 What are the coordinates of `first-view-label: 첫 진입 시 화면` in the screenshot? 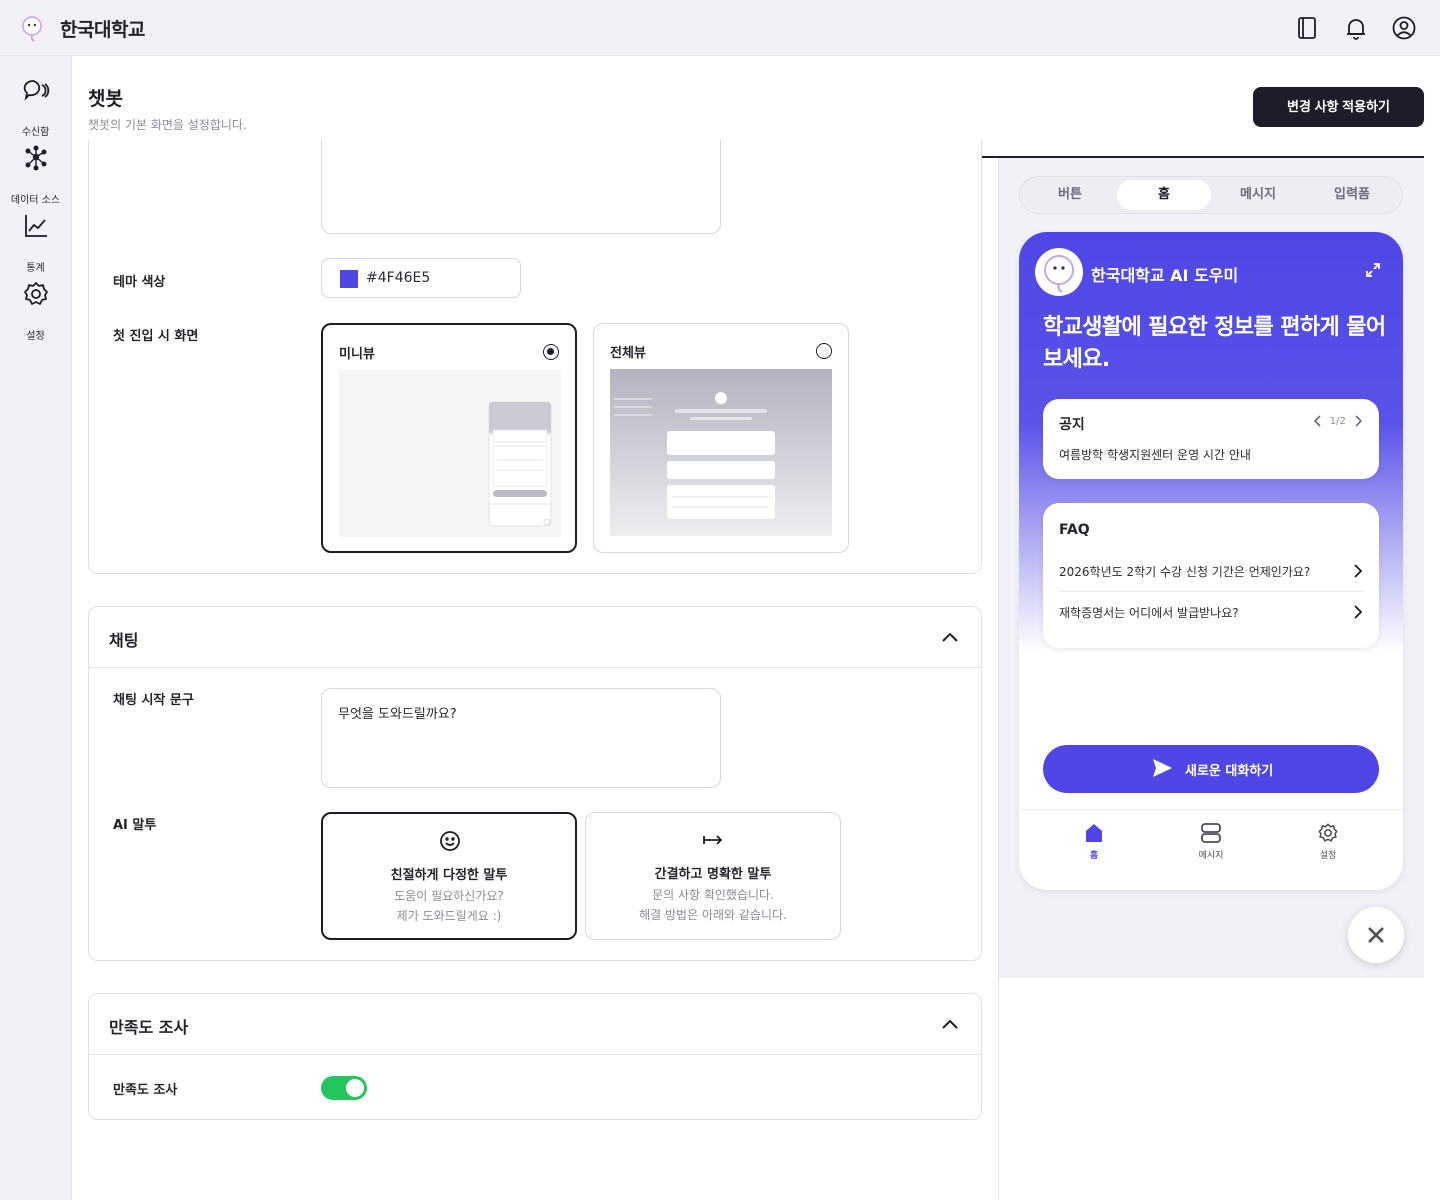 It's located at (156, 336).